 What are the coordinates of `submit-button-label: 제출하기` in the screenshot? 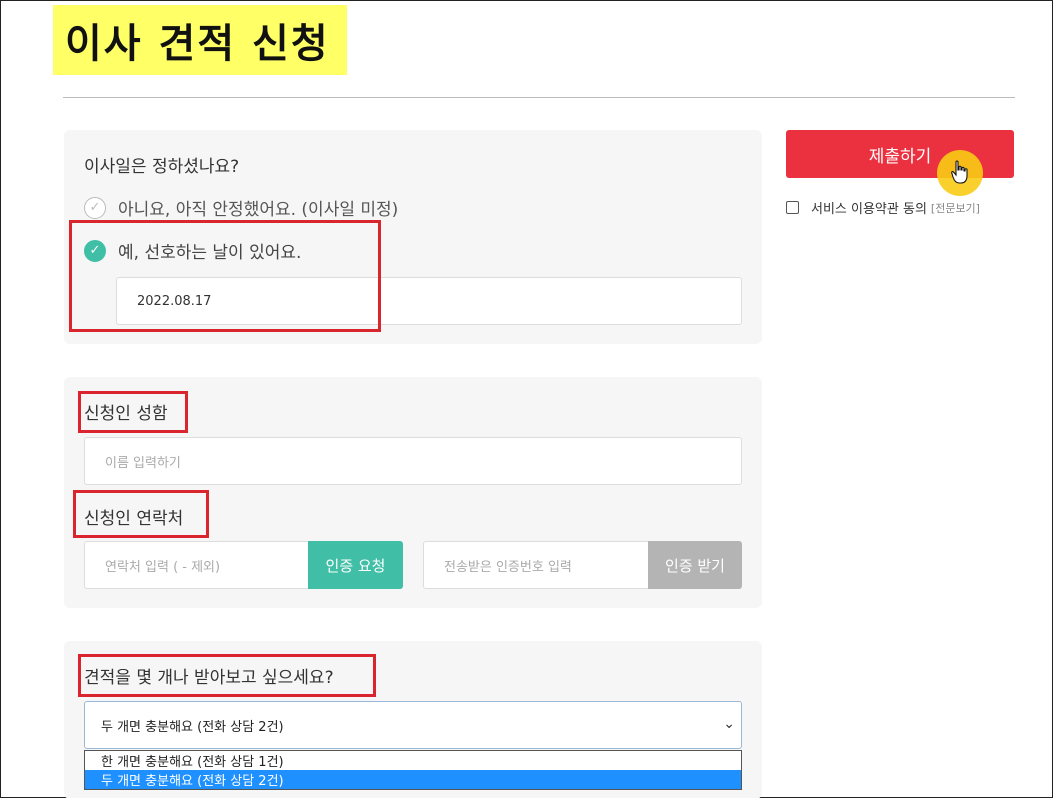 It's located at (900, 156).